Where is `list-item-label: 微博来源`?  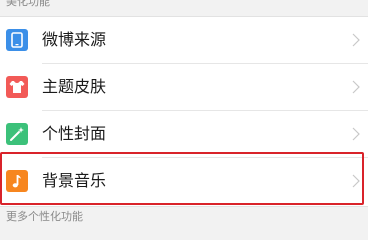 list-item-label: 微博来源 is located at coordinates (74, 39).